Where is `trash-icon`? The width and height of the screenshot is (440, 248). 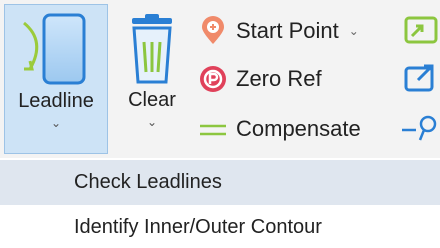
trash-icon is located at coordinates (152, 49).